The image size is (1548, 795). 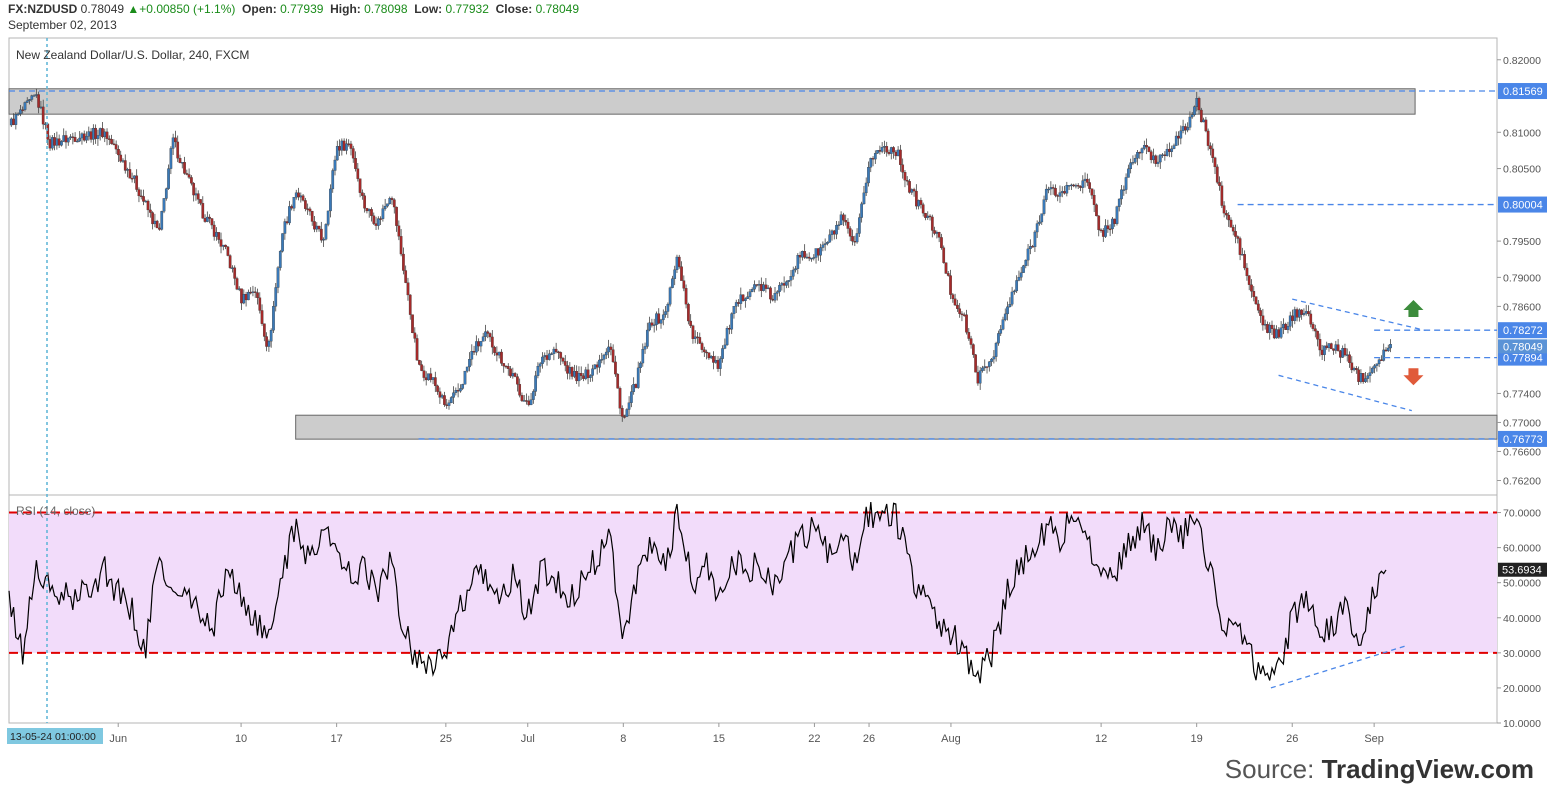 What do you see at coordinates (1522, 481) in the screenshot?
I see `price-tick-label: 0.76200` at bounding box center [1522, 481].